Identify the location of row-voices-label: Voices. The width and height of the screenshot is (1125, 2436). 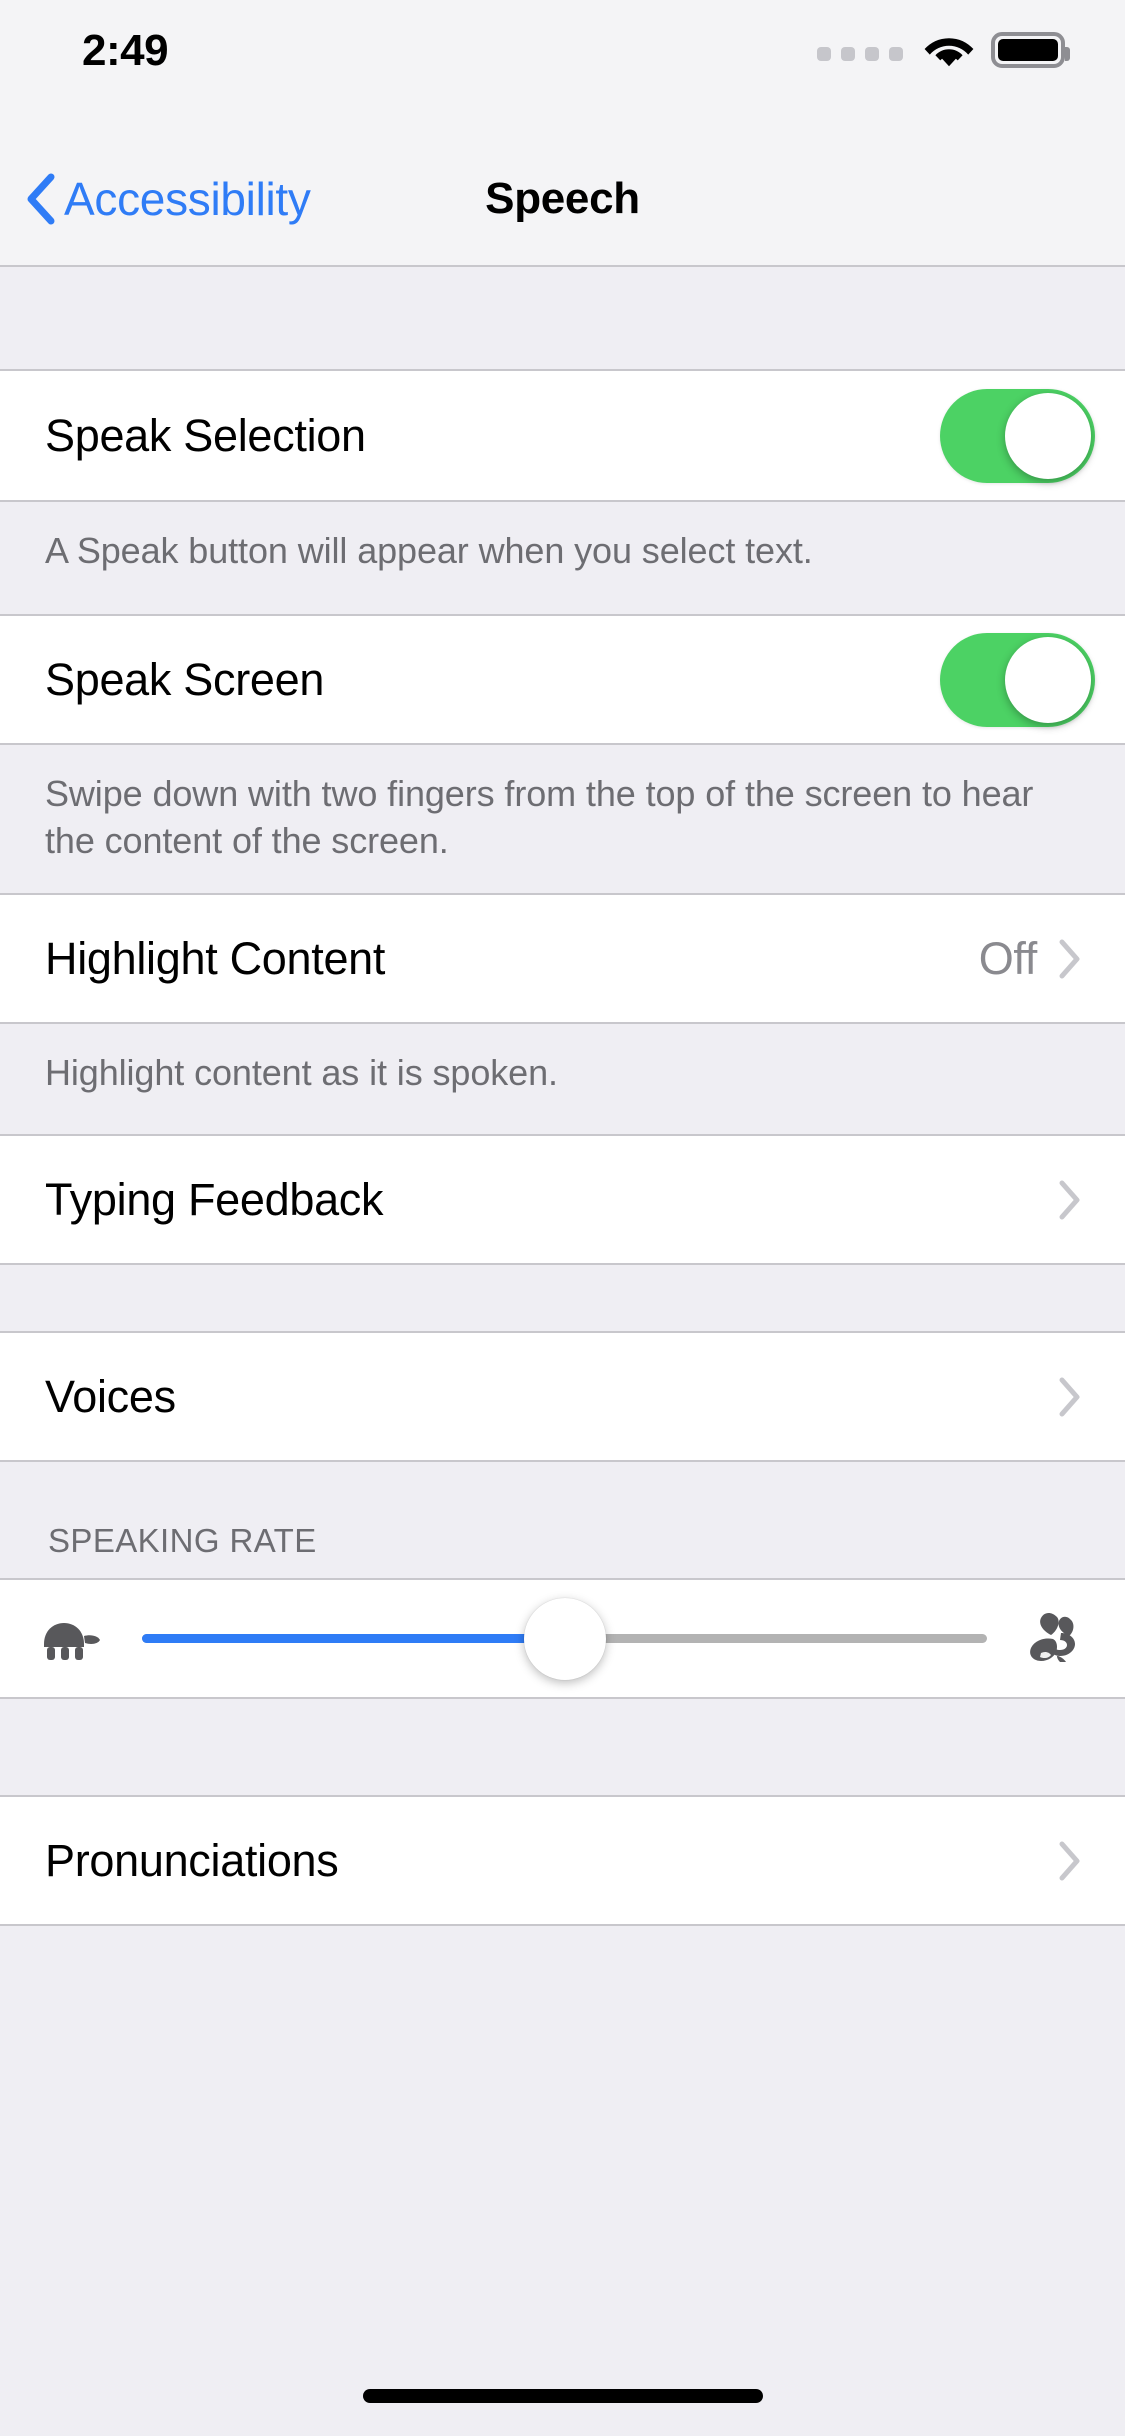
(110, 1396).